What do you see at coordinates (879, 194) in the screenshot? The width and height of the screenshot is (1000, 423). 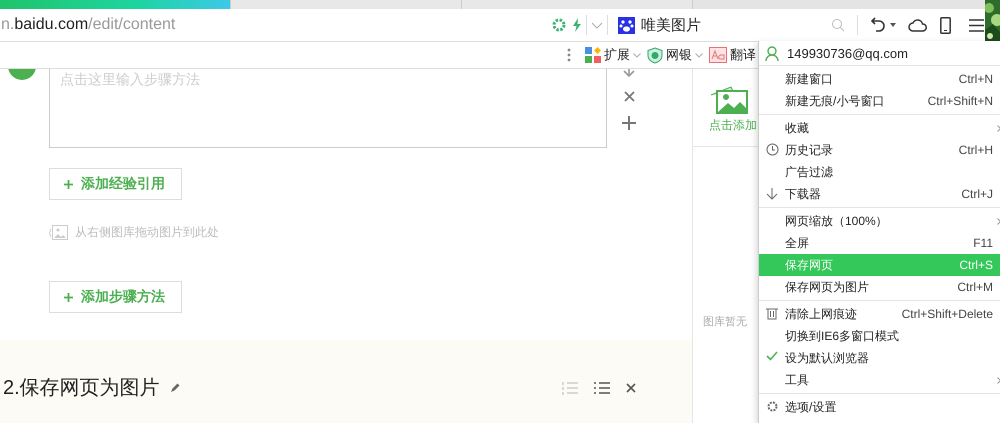 I see `menu-item: 下载器 Ctrl+J` at bounding box center [879, 194].